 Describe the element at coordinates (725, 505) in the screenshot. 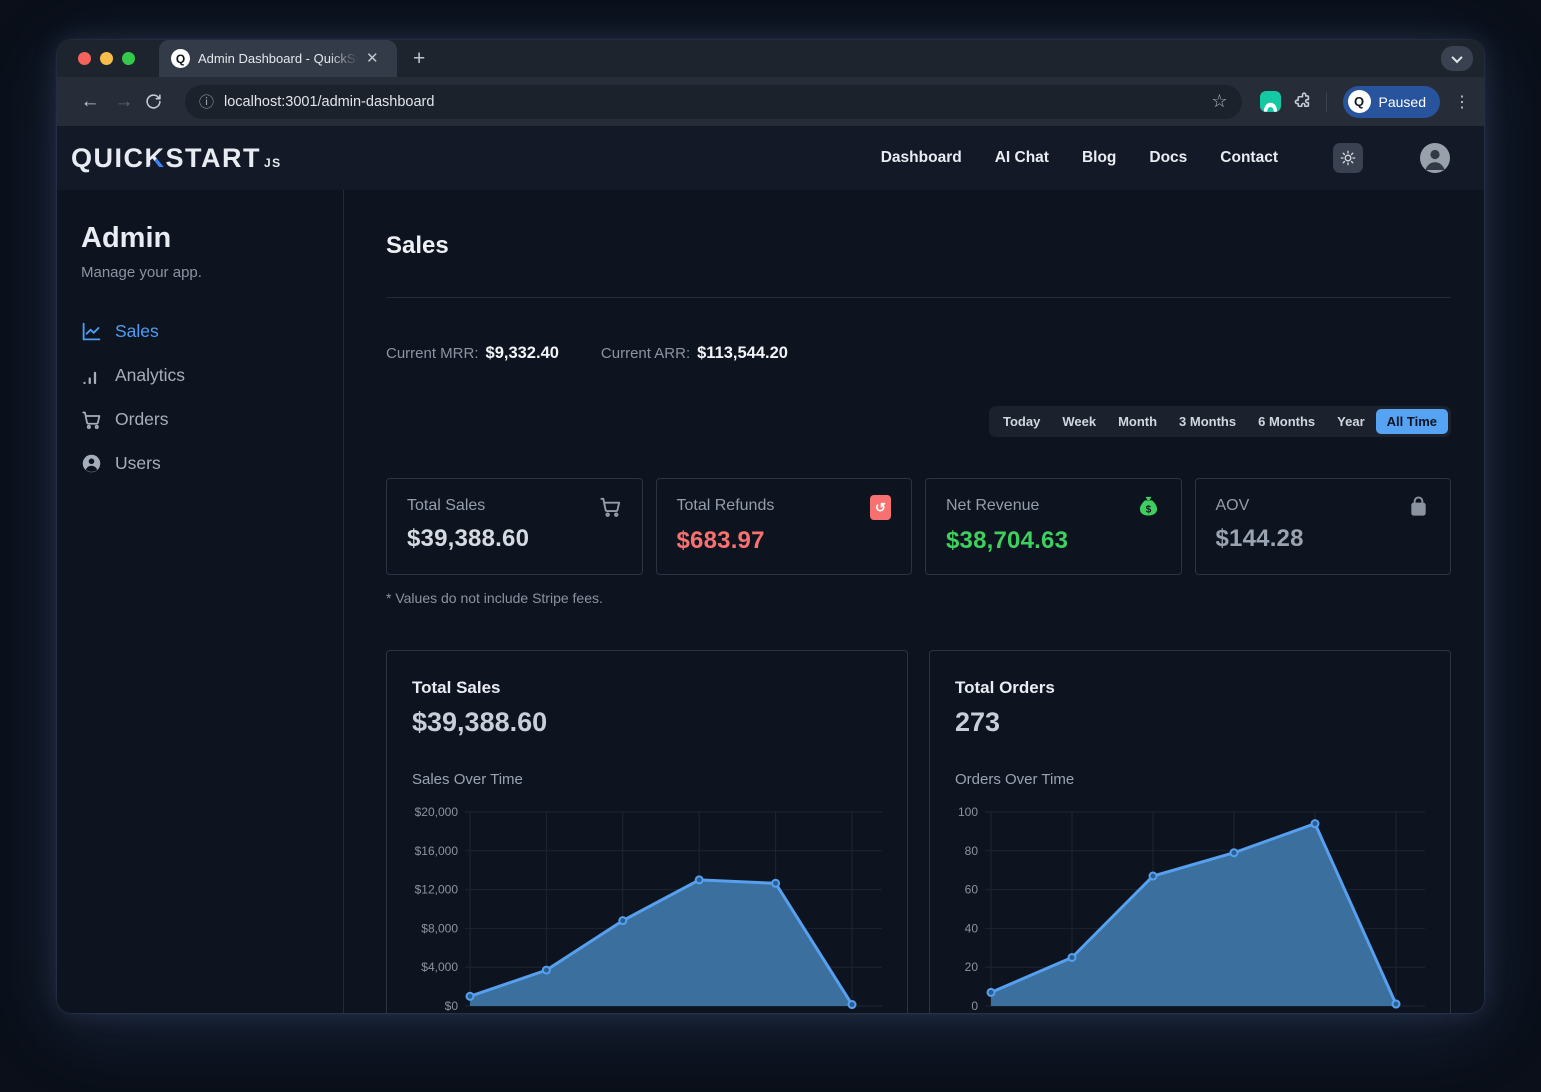

I see `stat-label: Total Refunds` at that location.